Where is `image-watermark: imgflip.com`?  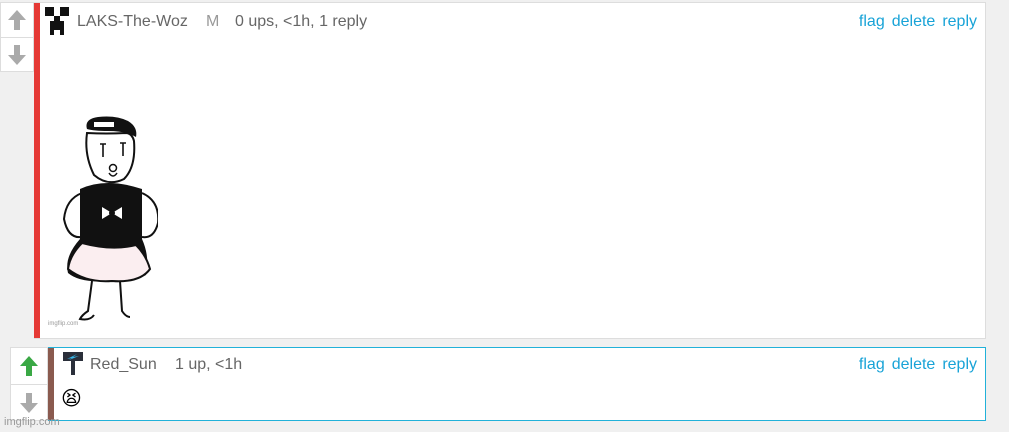
image-watermark: imgflip.com is located at coordinates (63, 324).